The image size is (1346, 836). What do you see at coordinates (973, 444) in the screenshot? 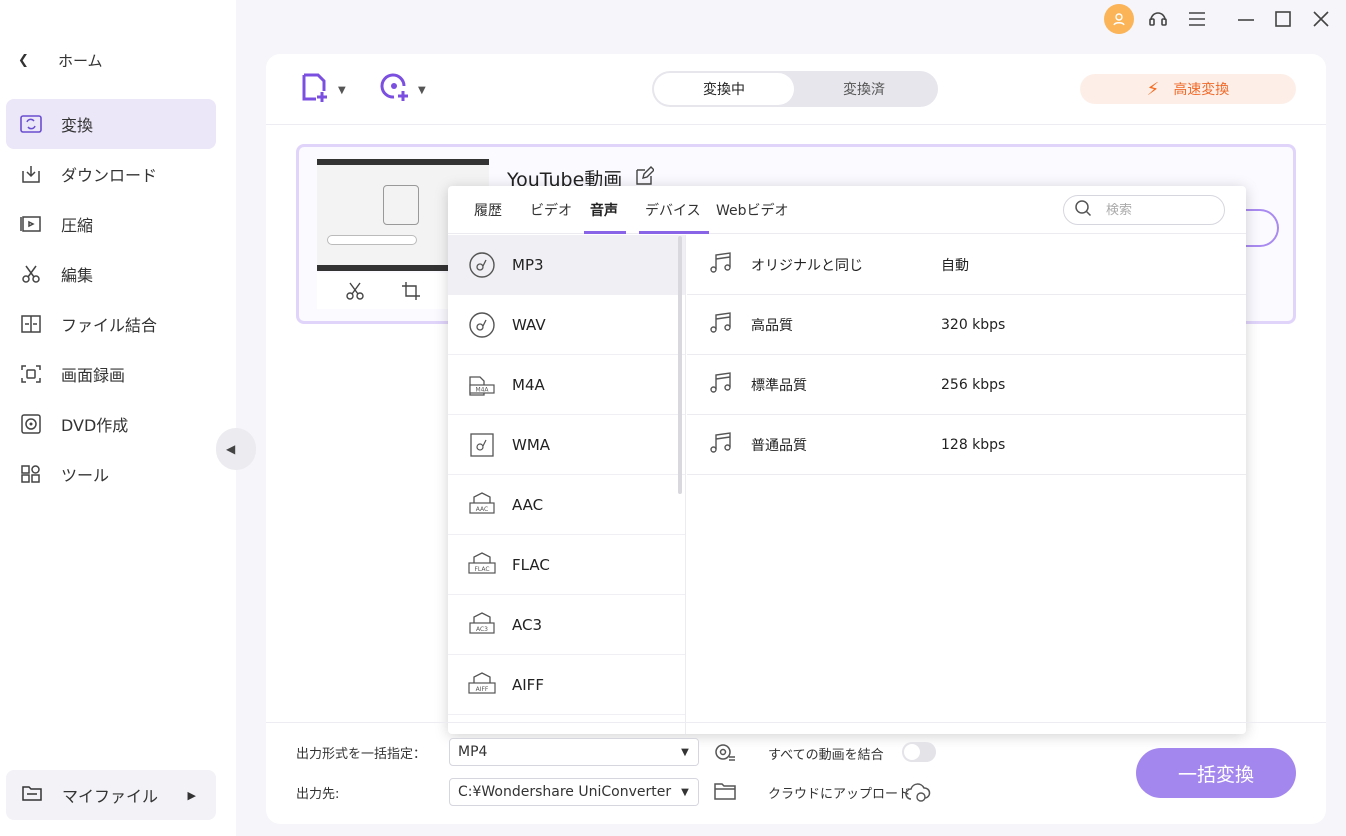
I see `quality-value: 128 kbps` at bounding box center [973, 444].